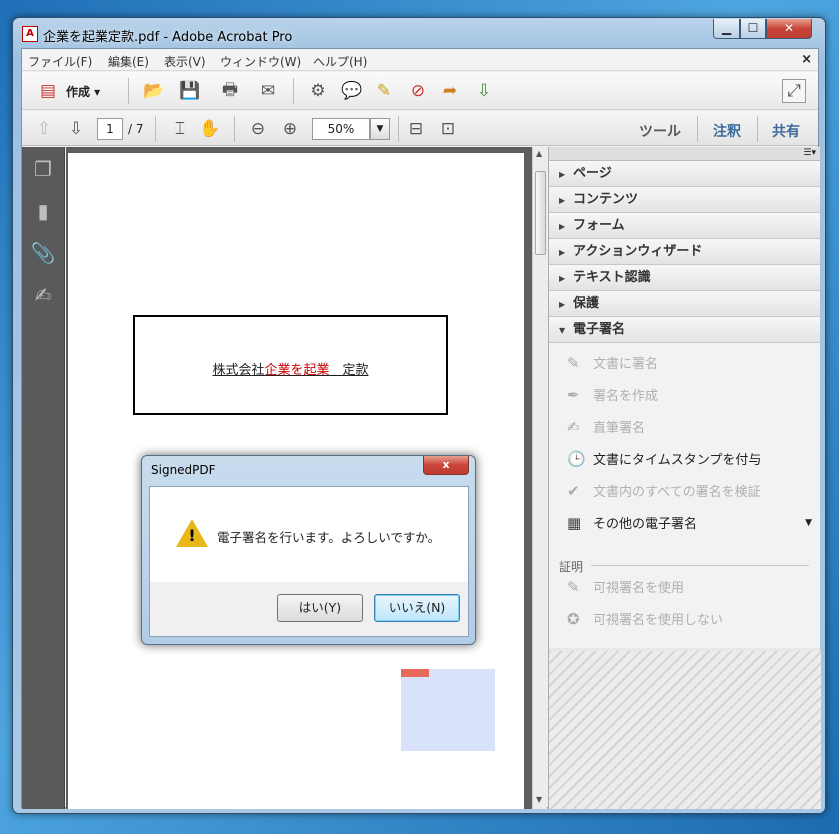  What do you see at coordinates (625, 587) in the screenshot?
I see `tool-visible-signature: ✎ 可視署名を使用` at bounding box center [625, 587].